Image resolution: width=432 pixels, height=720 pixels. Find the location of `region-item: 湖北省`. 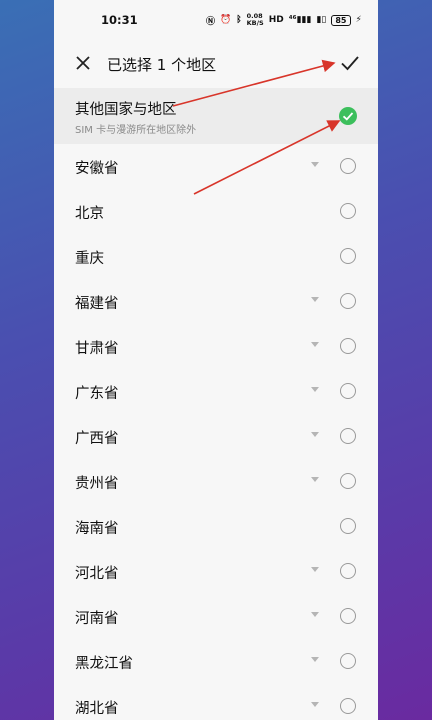

region-item: 湖北省 is located at coordinates (216, 702).